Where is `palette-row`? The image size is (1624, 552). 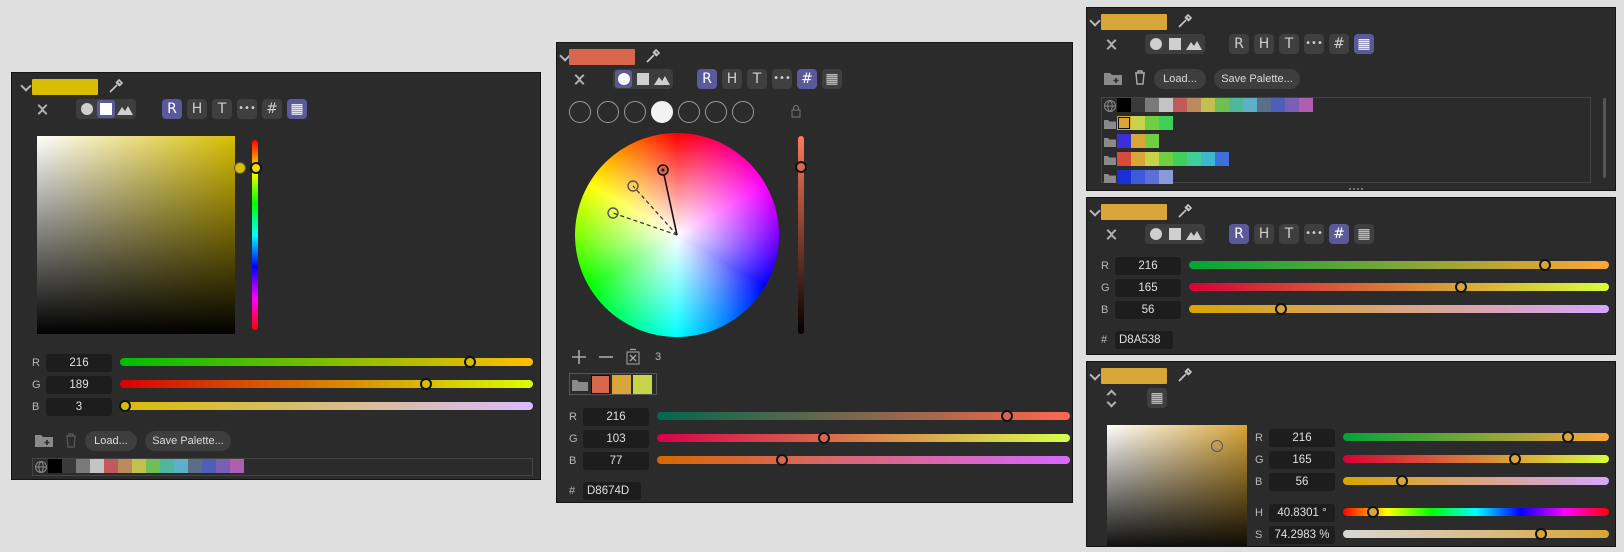
palette-row is located at coordinates (1138, 142).